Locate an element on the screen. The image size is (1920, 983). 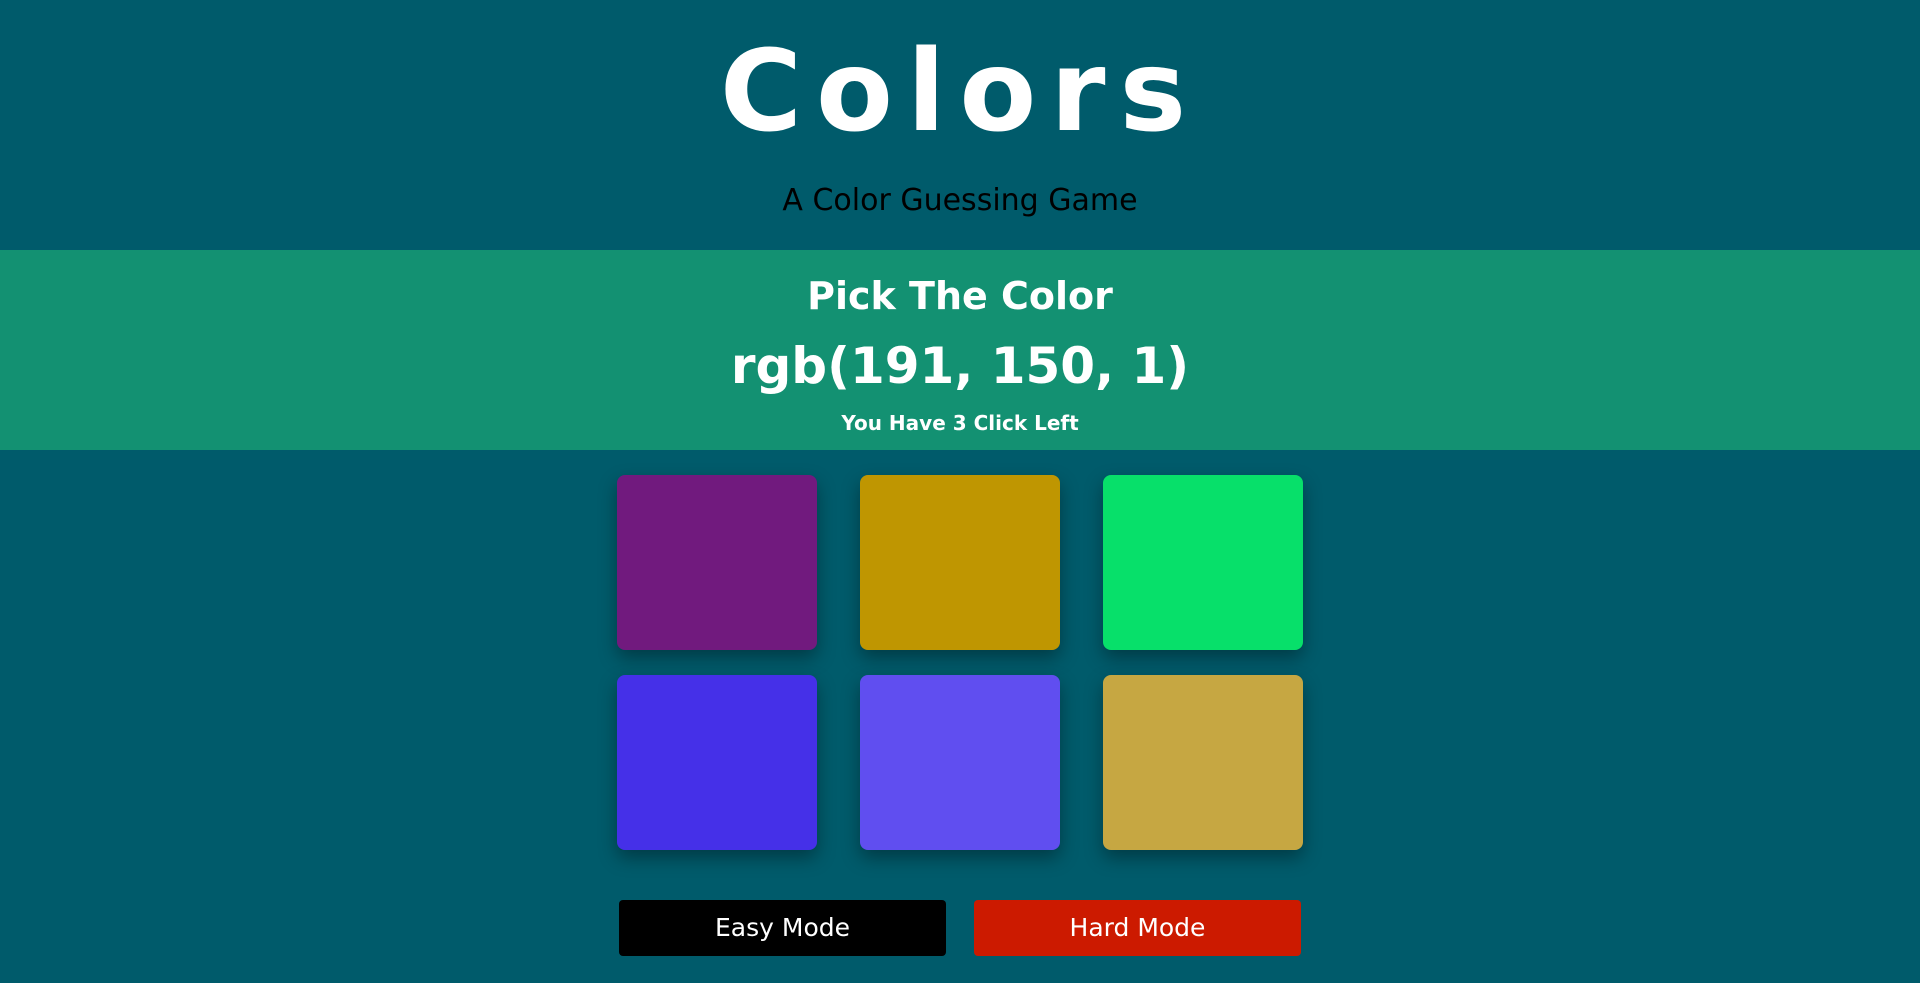
hard-mode-button: Hard Mode is located at coordinates (1137, 928).